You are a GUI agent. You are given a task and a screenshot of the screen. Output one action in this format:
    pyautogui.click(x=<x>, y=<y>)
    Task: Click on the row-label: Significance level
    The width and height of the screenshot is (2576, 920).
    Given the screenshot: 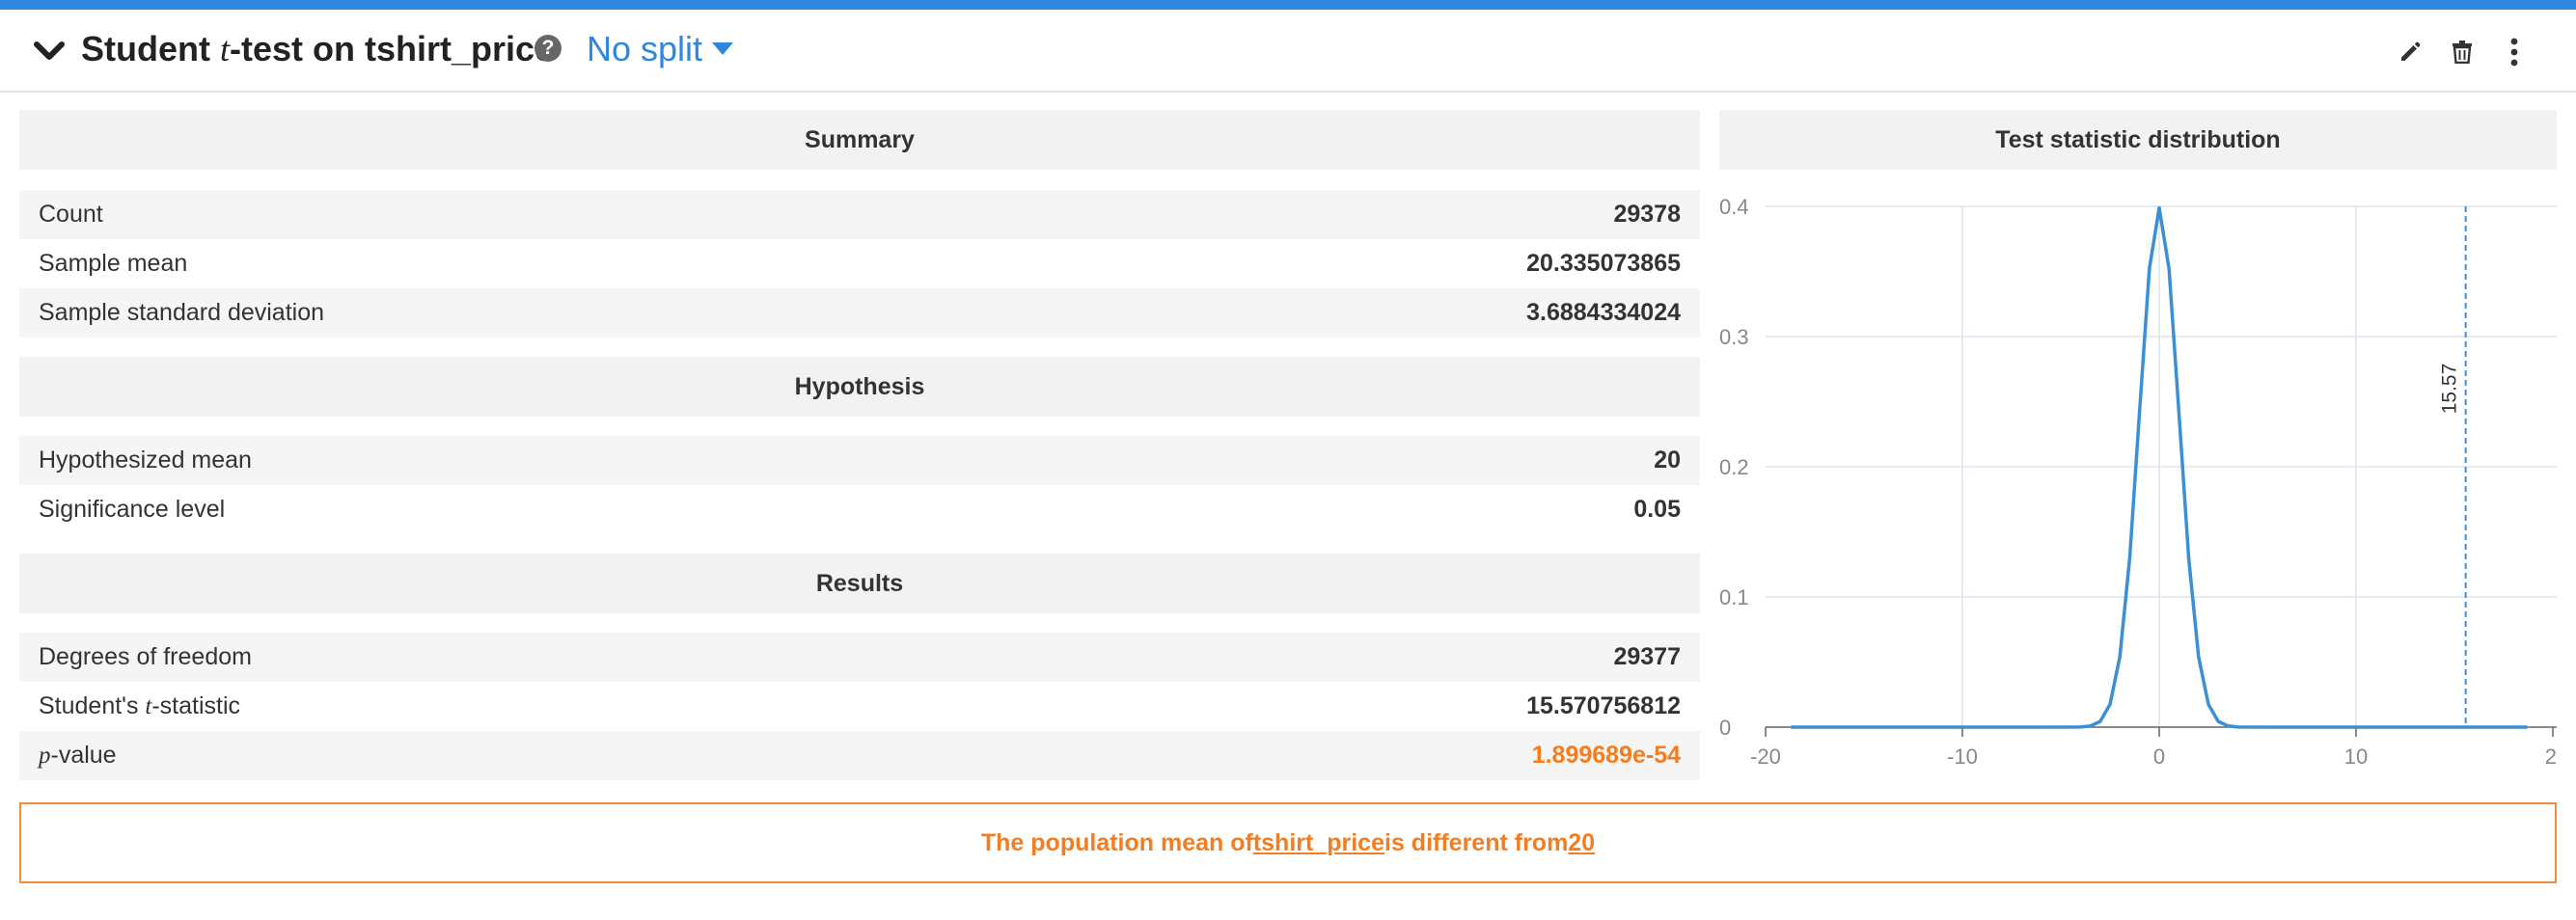 What is the action you would take?
    pyautogui.click(x=133, y=509)
    